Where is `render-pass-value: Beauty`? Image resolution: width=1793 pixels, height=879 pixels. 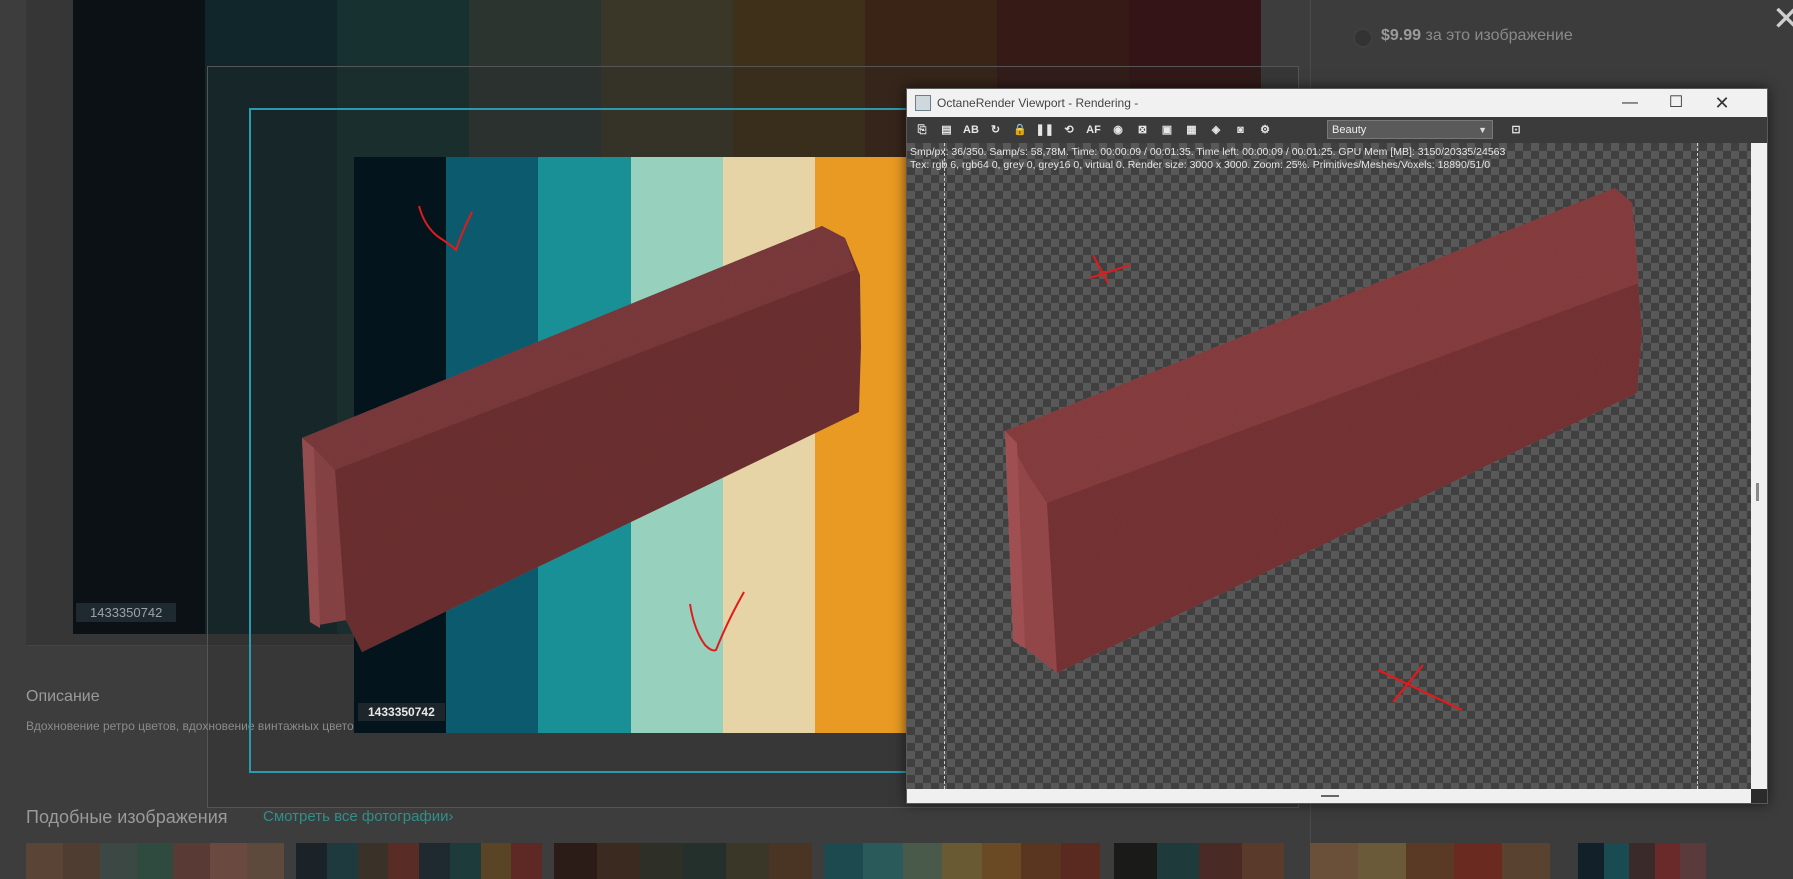 render-pass-value: Beauty is located at coordinates (1349, 130).